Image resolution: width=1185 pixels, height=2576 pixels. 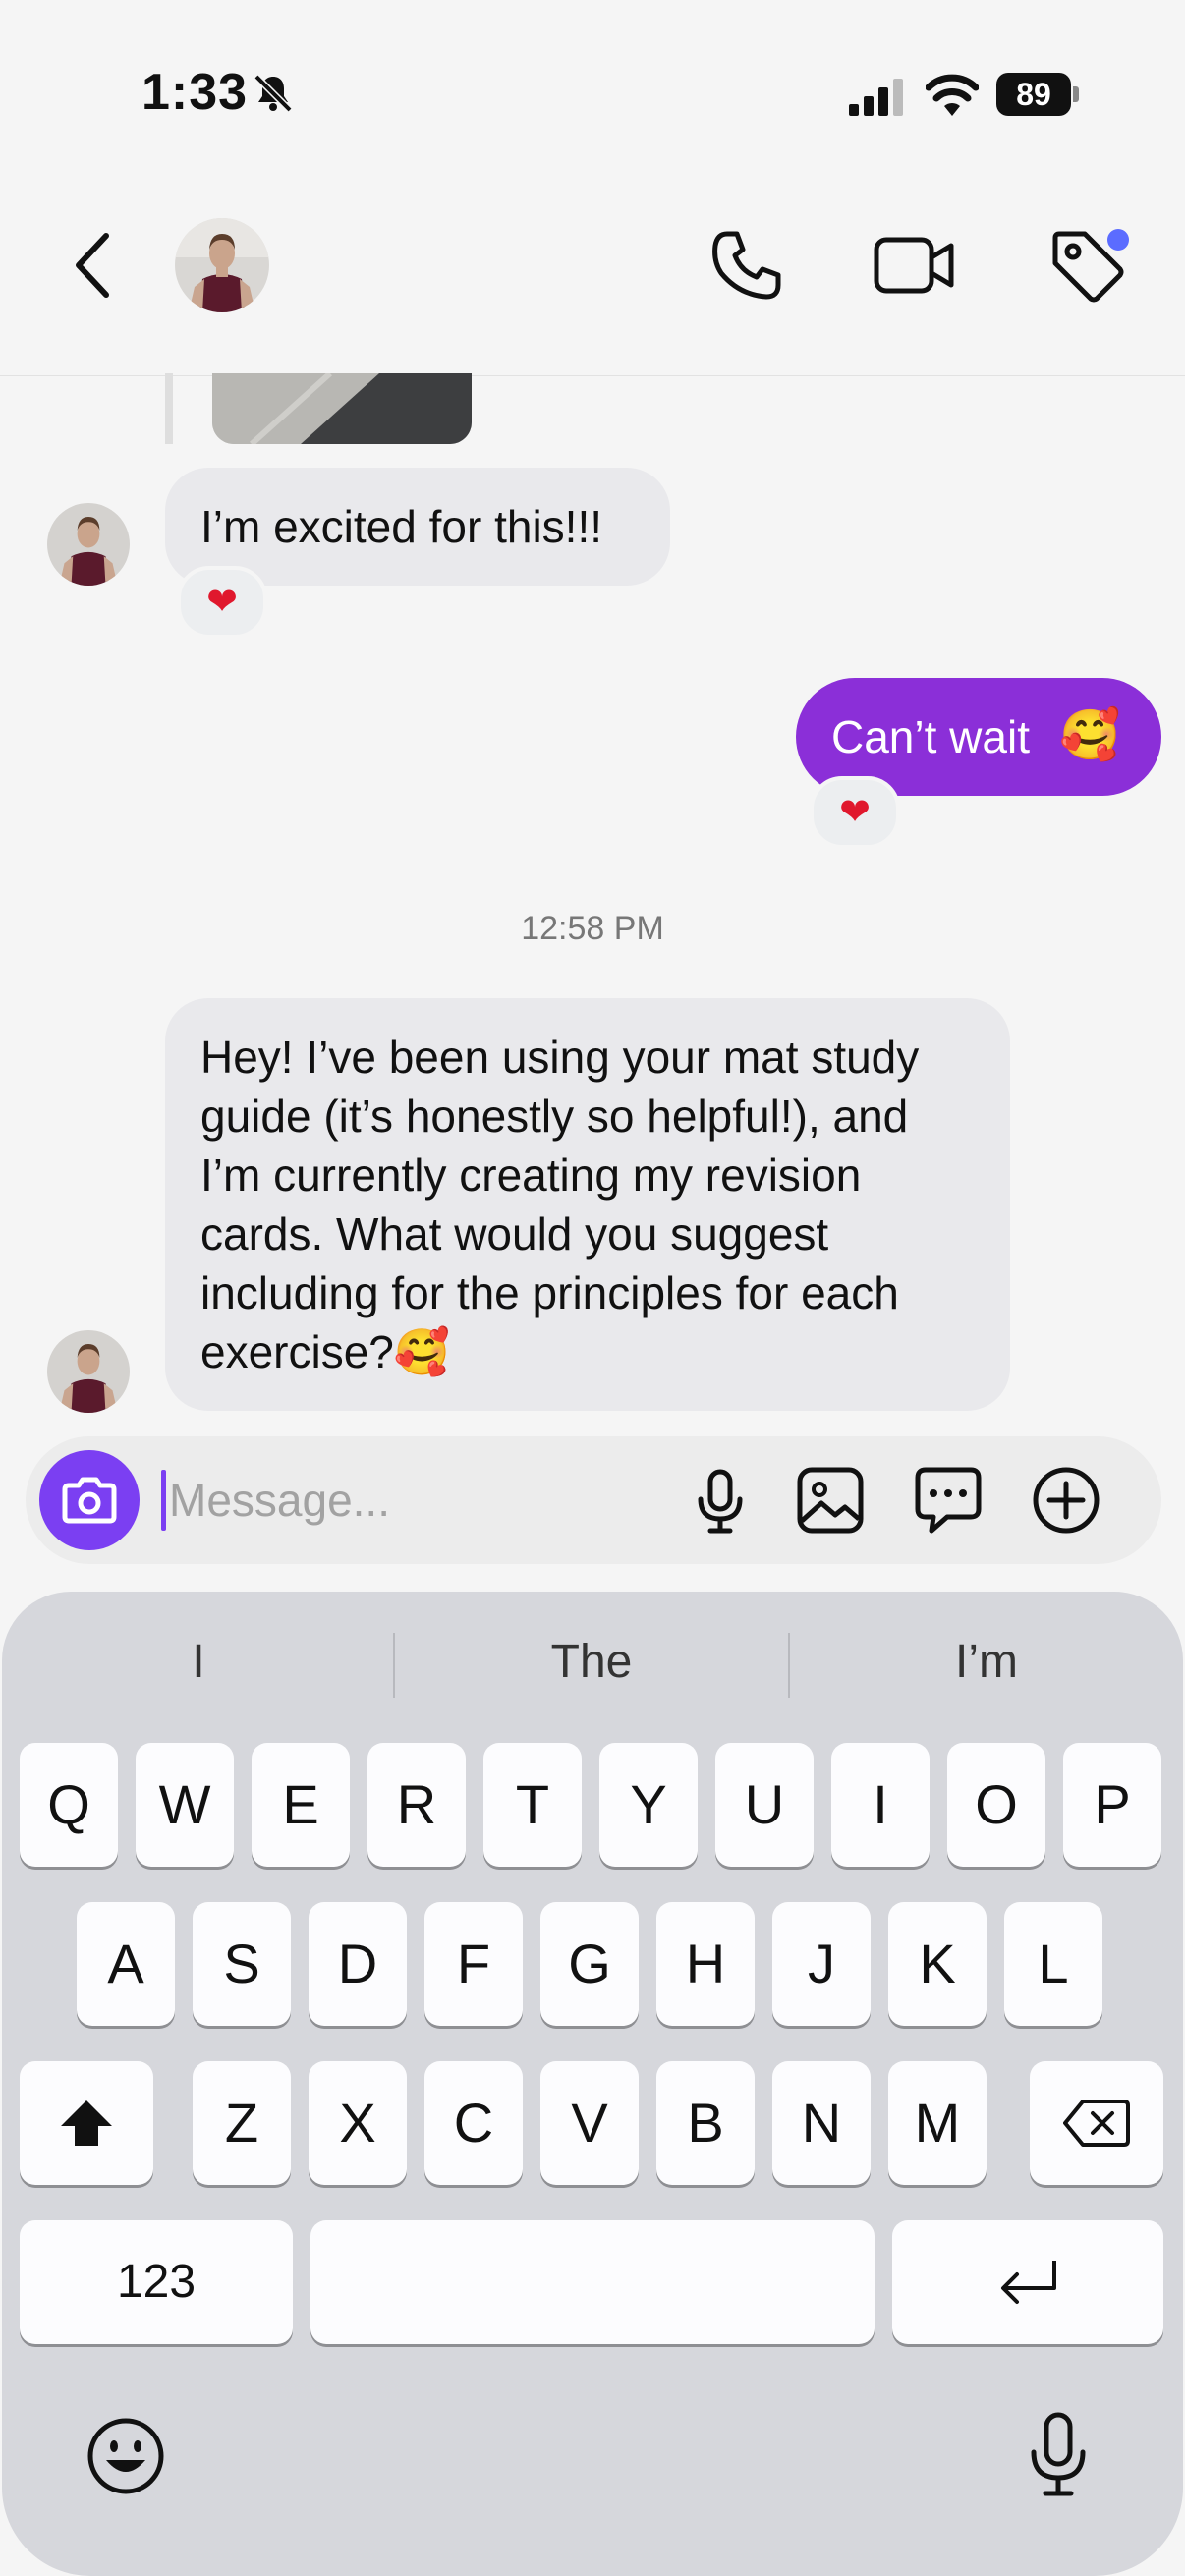 I want to click on message-composer, so click(x=594, y=1500).